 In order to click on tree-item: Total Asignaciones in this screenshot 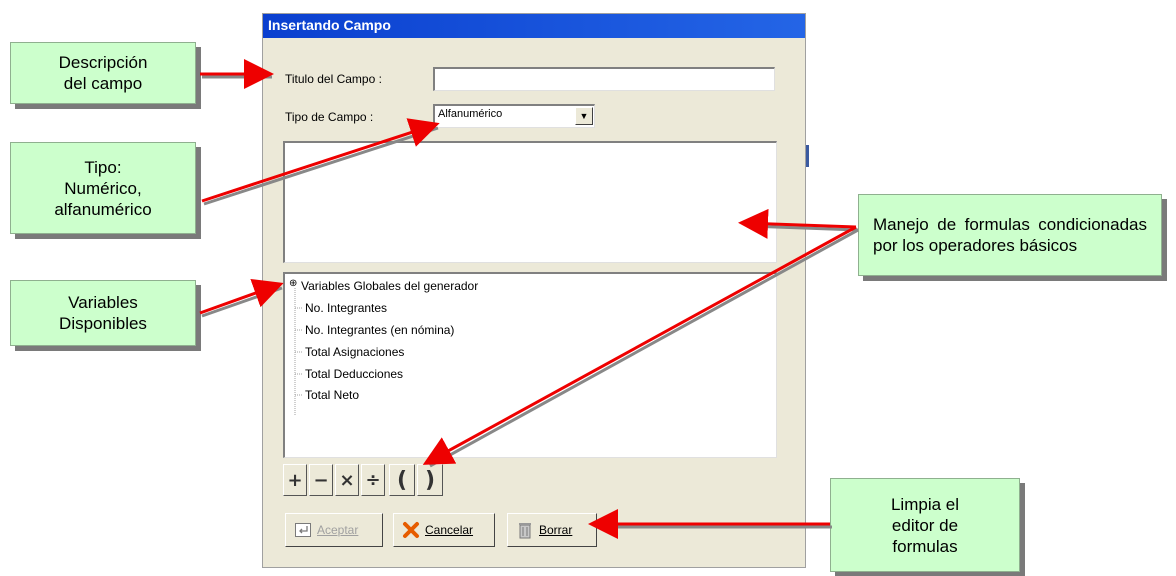, I will do `click(354, 352)`.